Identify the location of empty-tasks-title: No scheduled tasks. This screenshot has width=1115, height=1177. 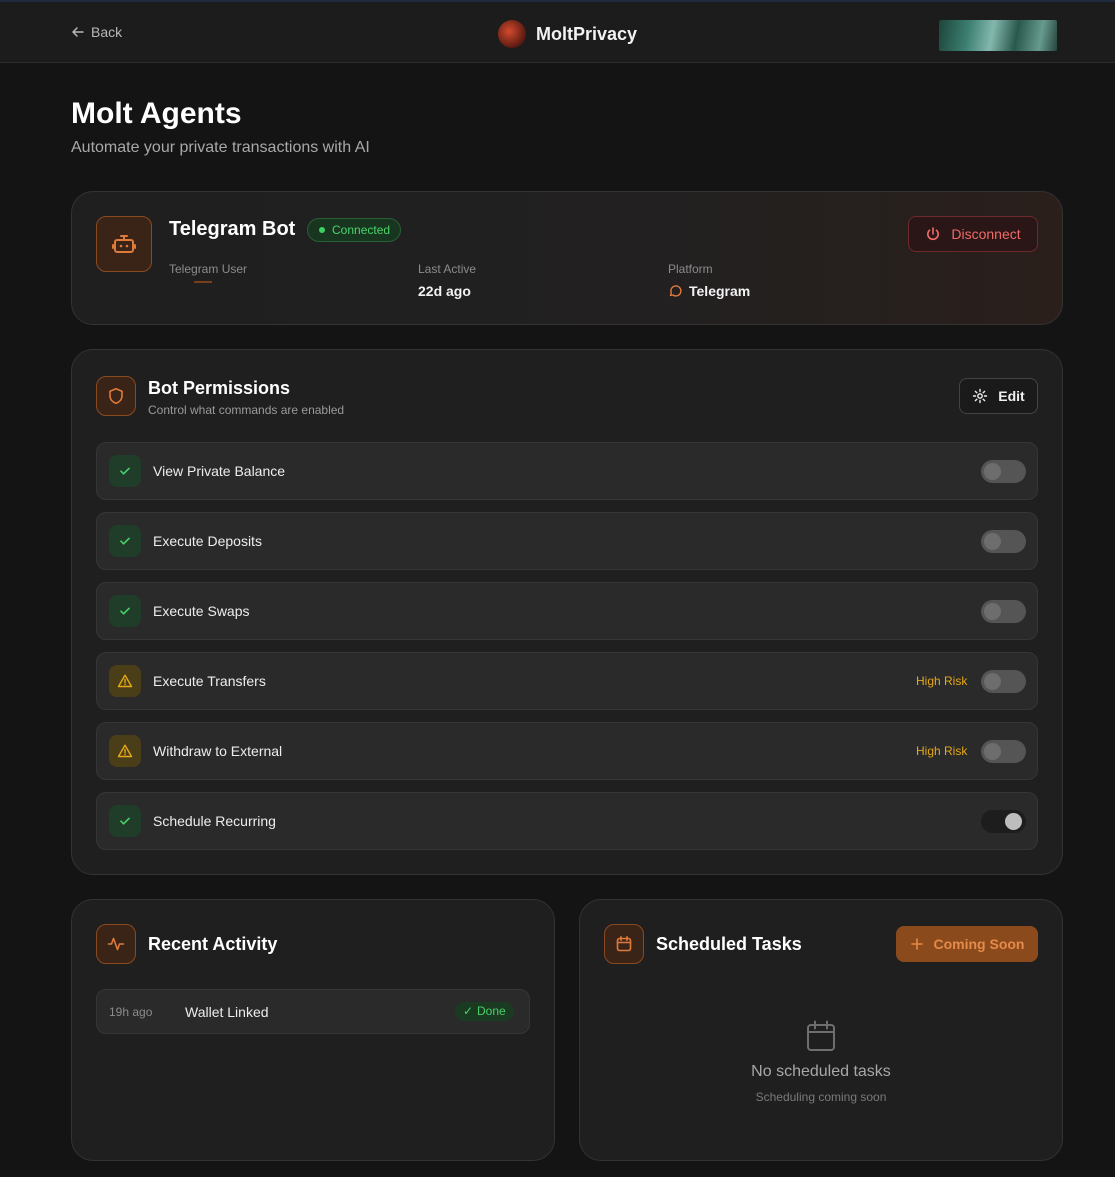
(821, 1071).